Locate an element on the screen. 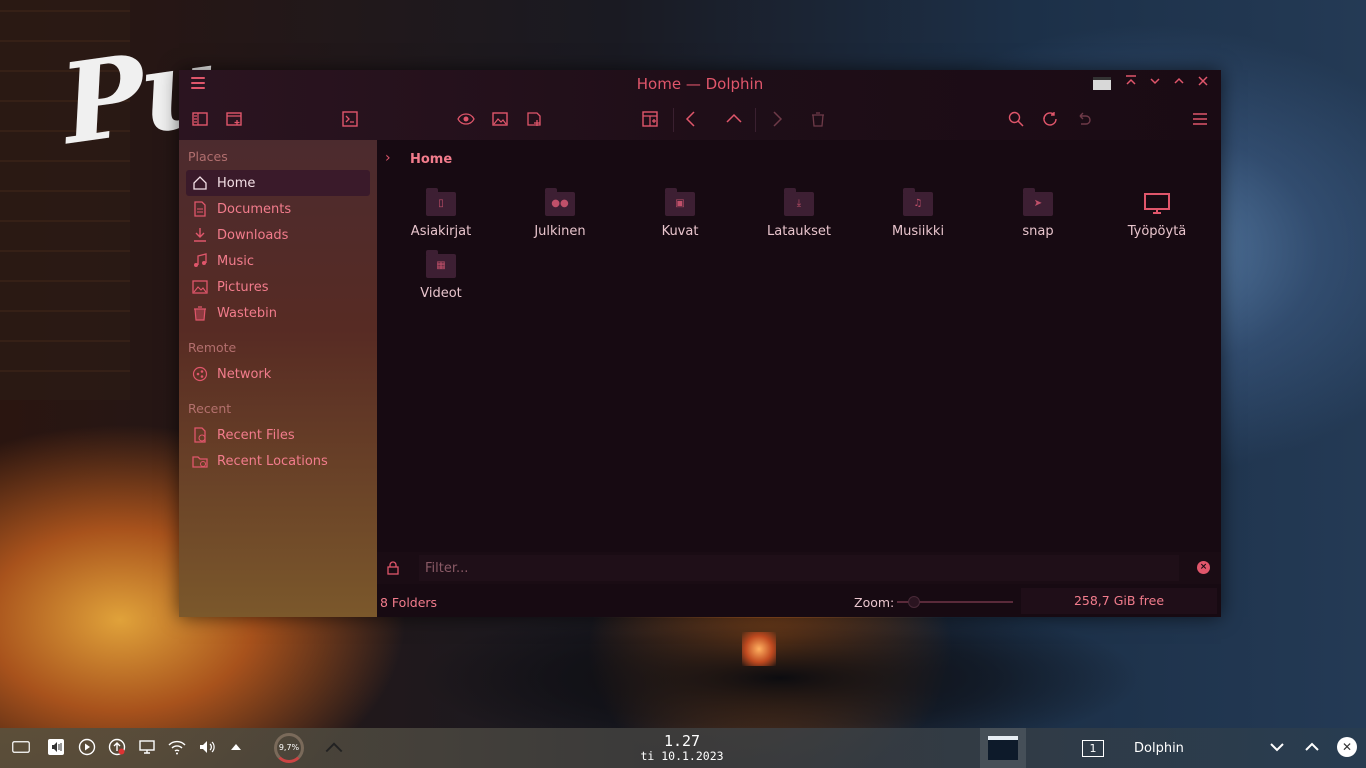 This screenshot has width=1366, height=768. panel-expand-icon is located at coordinates (334, 748).